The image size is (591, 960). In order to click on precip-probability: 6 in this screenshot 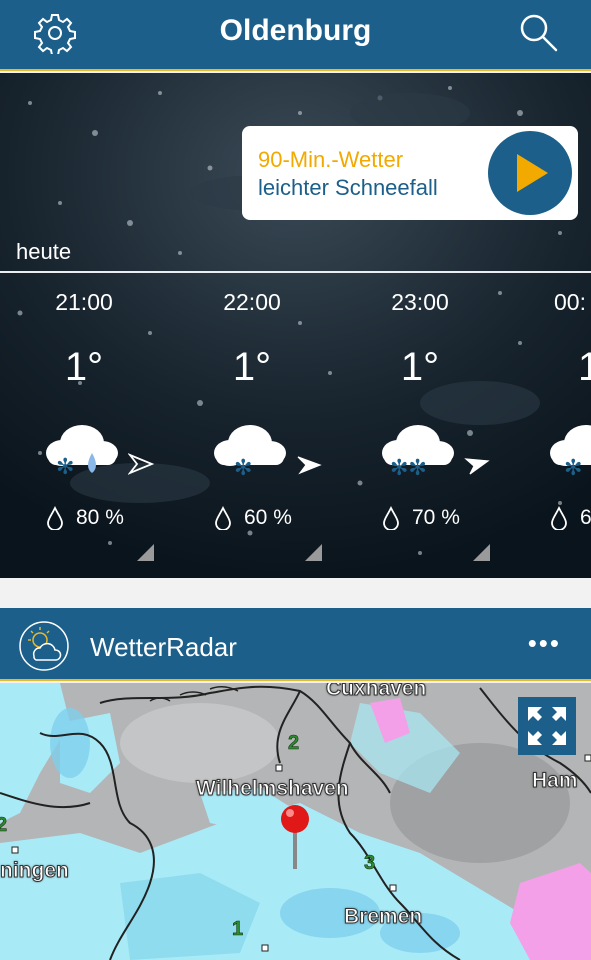, I will do `click(570, 518)`.